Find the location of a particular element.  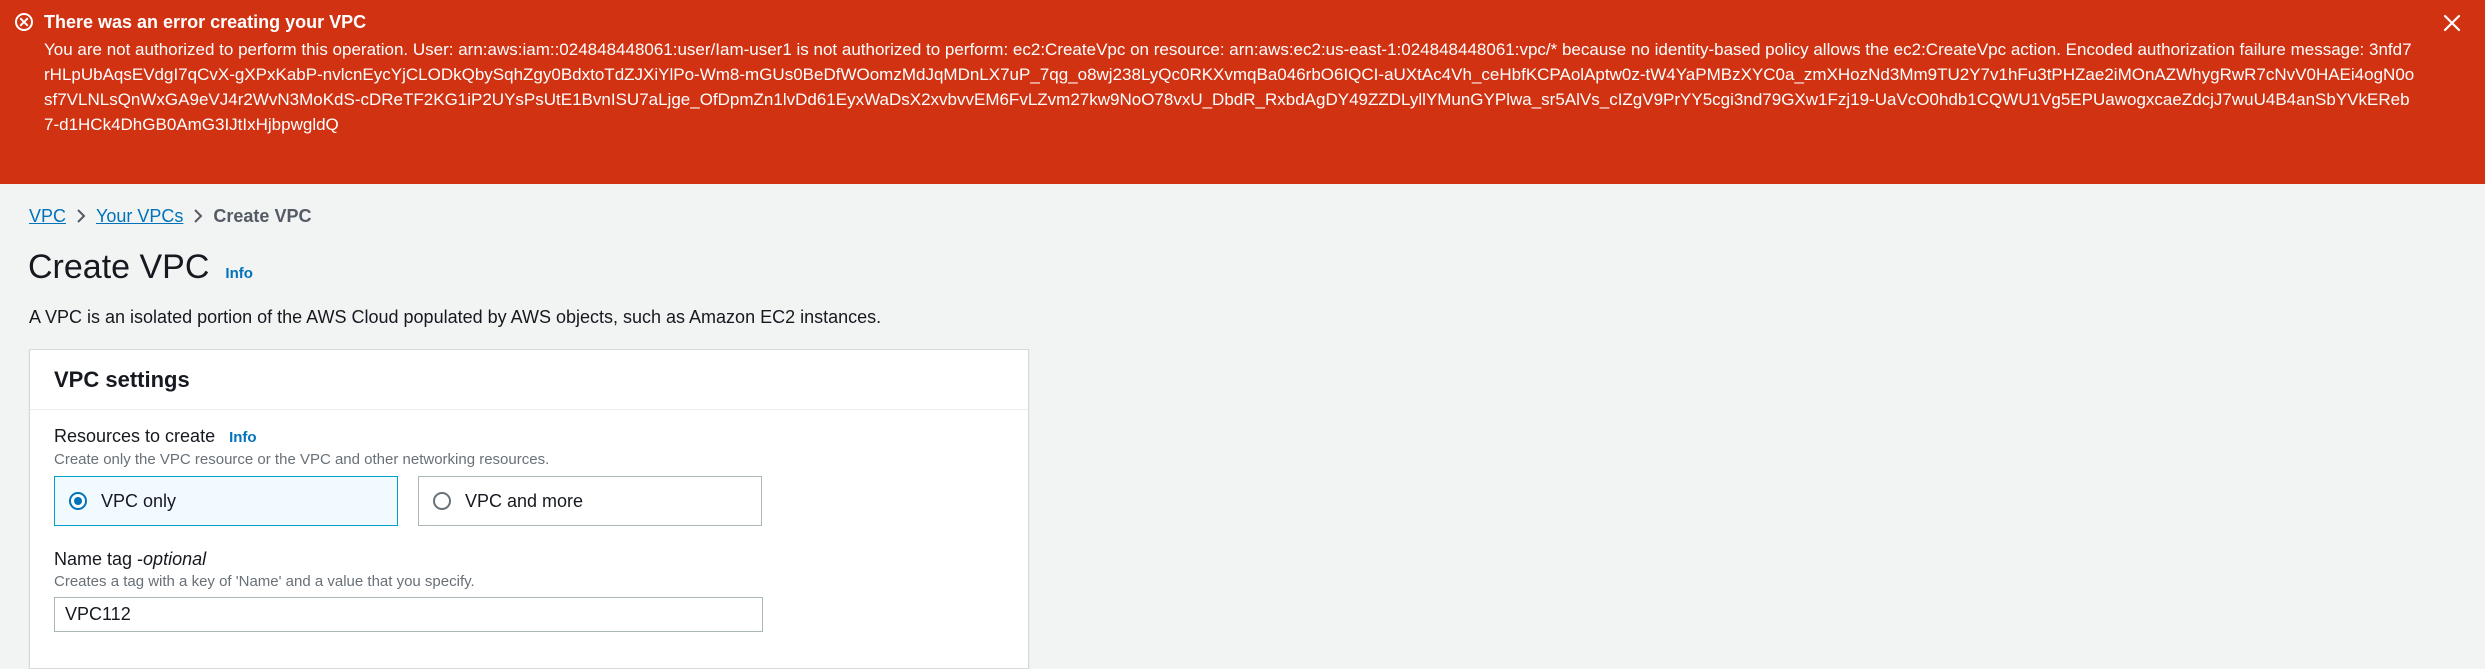

radio-vpc-only: VPC only is located at coordinates (226, 501).